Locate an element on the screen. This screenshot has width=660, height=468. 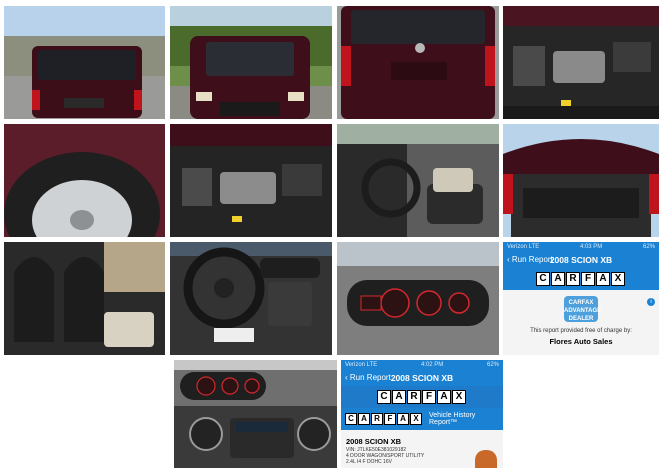
photo-steering-wheel is located at coordinates (251, 298).